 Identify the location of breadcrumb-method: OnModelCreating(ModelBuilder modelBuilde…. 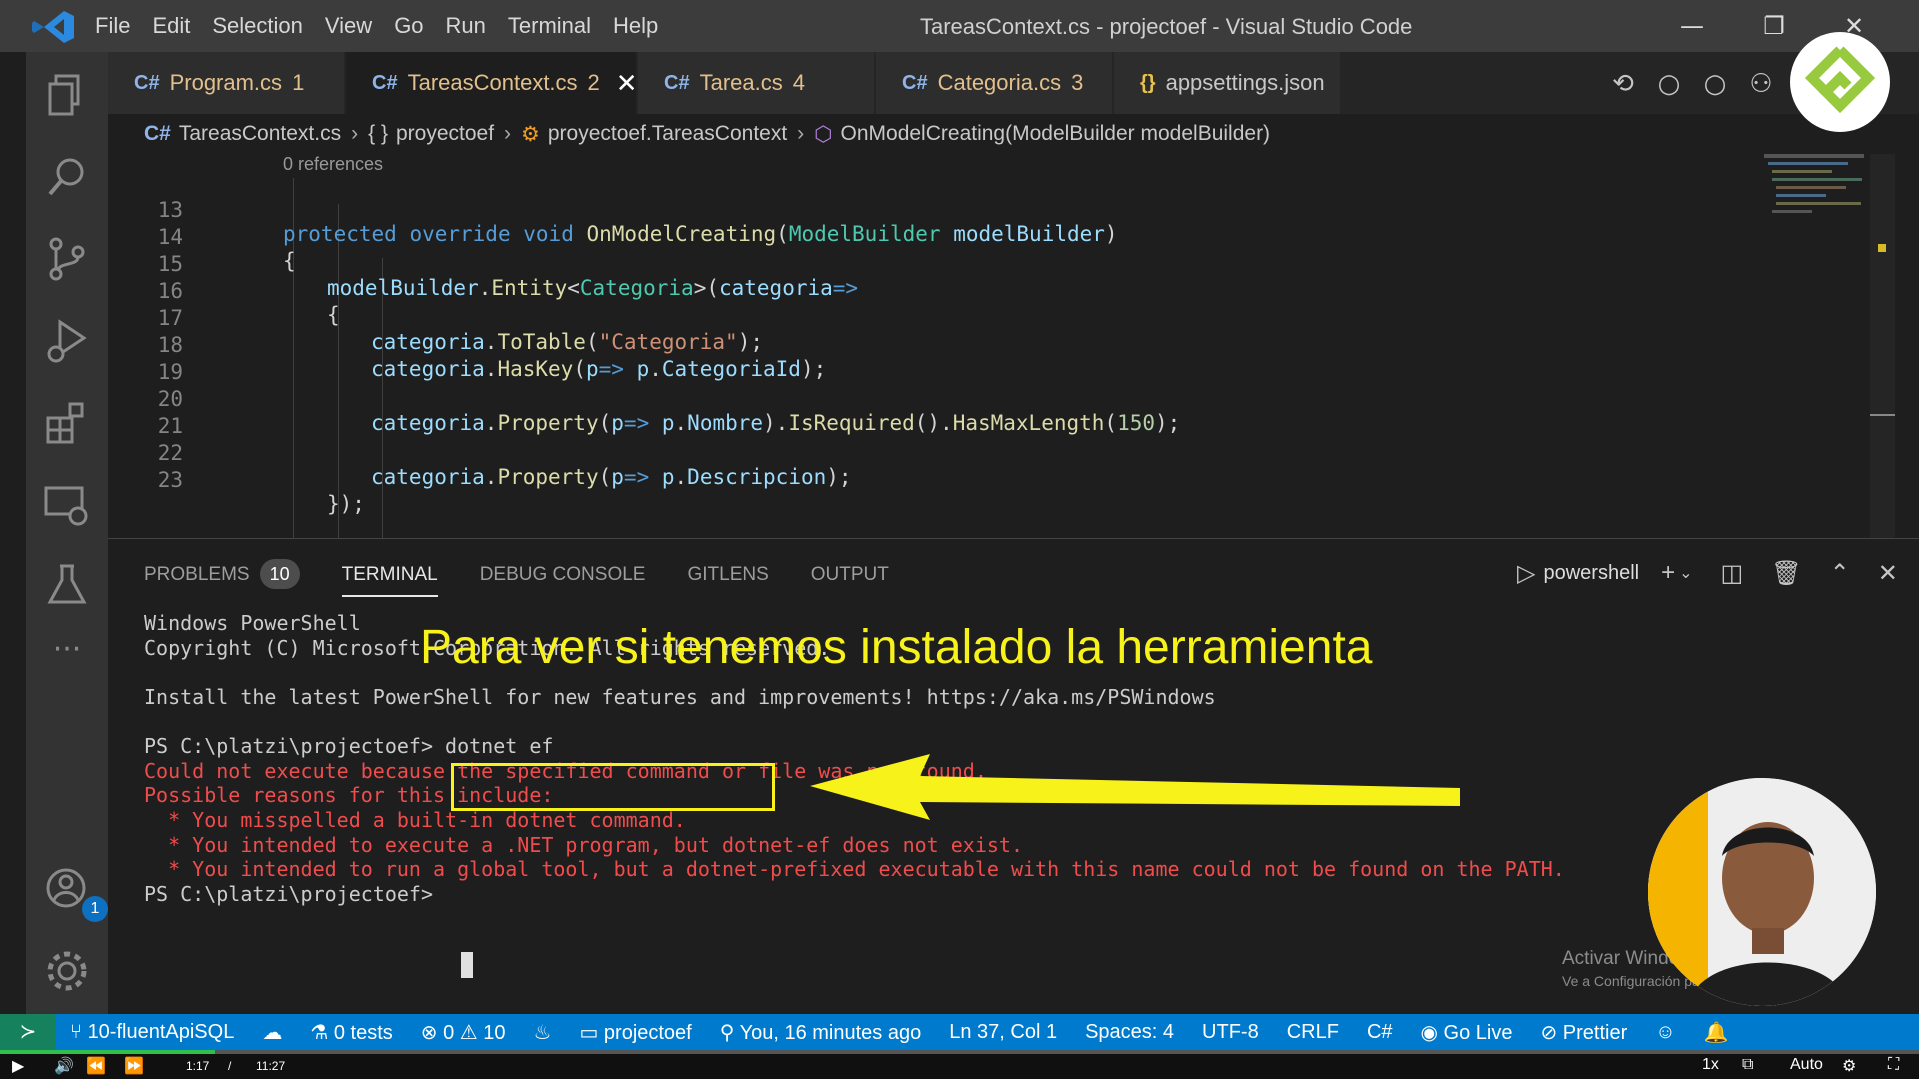
(1056, 134).